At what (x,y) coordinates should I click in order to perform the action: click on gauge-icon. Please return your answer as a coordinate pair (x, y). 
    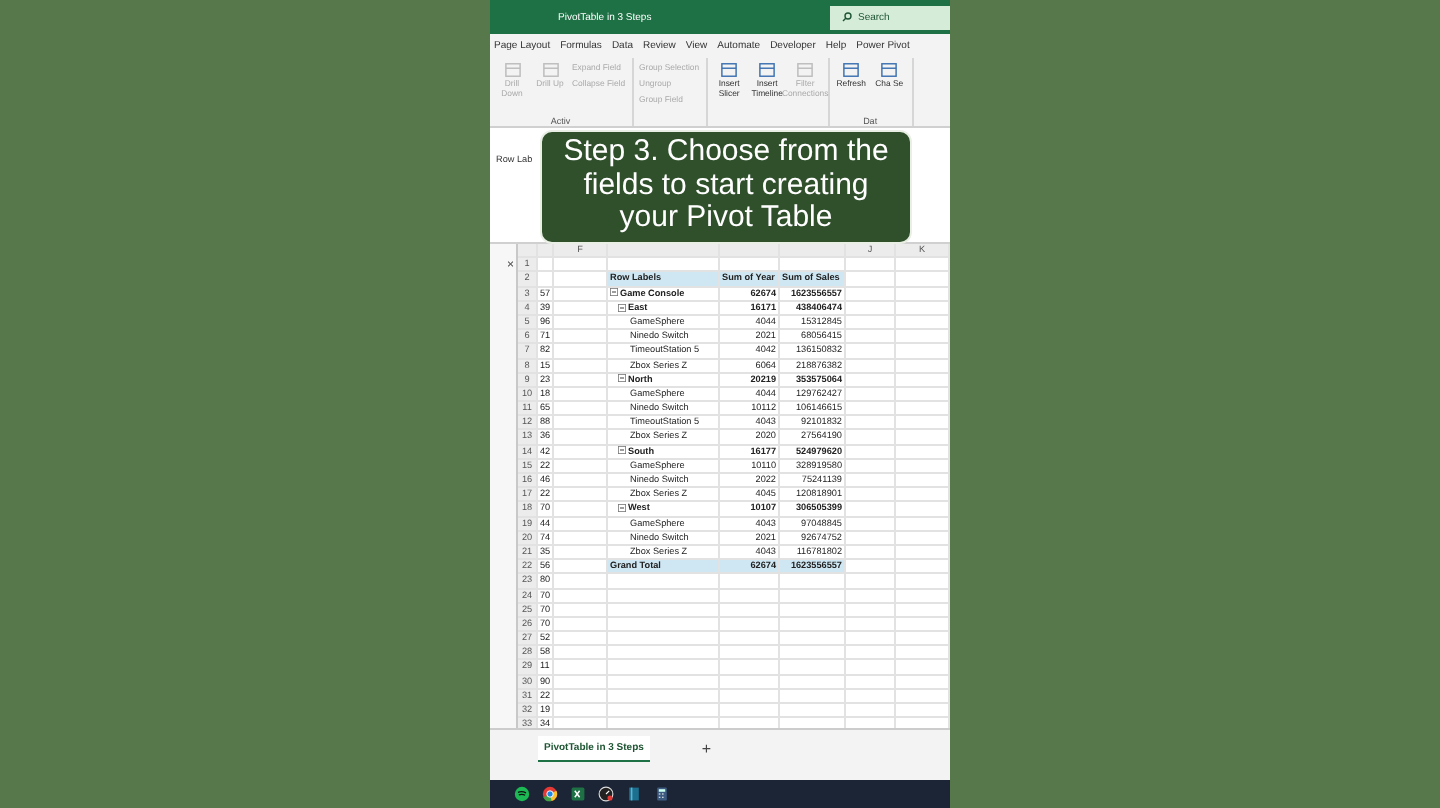
    Looking at the image, I should click on (606, 794).